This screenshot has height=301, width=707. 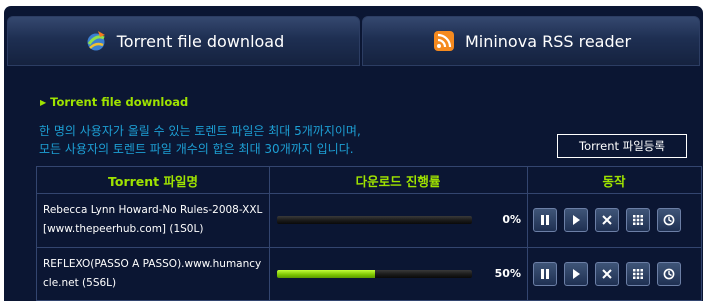 What do you see at coordinates (398, 181) in the screenshot?
I see `header-progress: 다운로드 진행률` at bounding box center [398, 181].